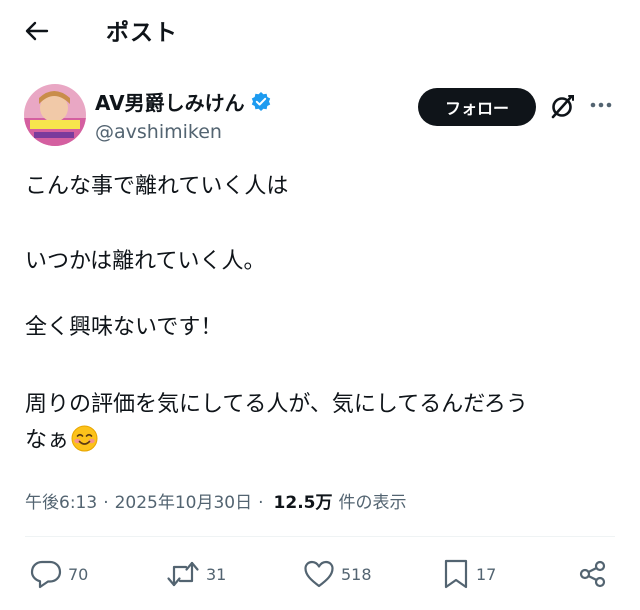  I want to click on grok-button, so click(562, 107).